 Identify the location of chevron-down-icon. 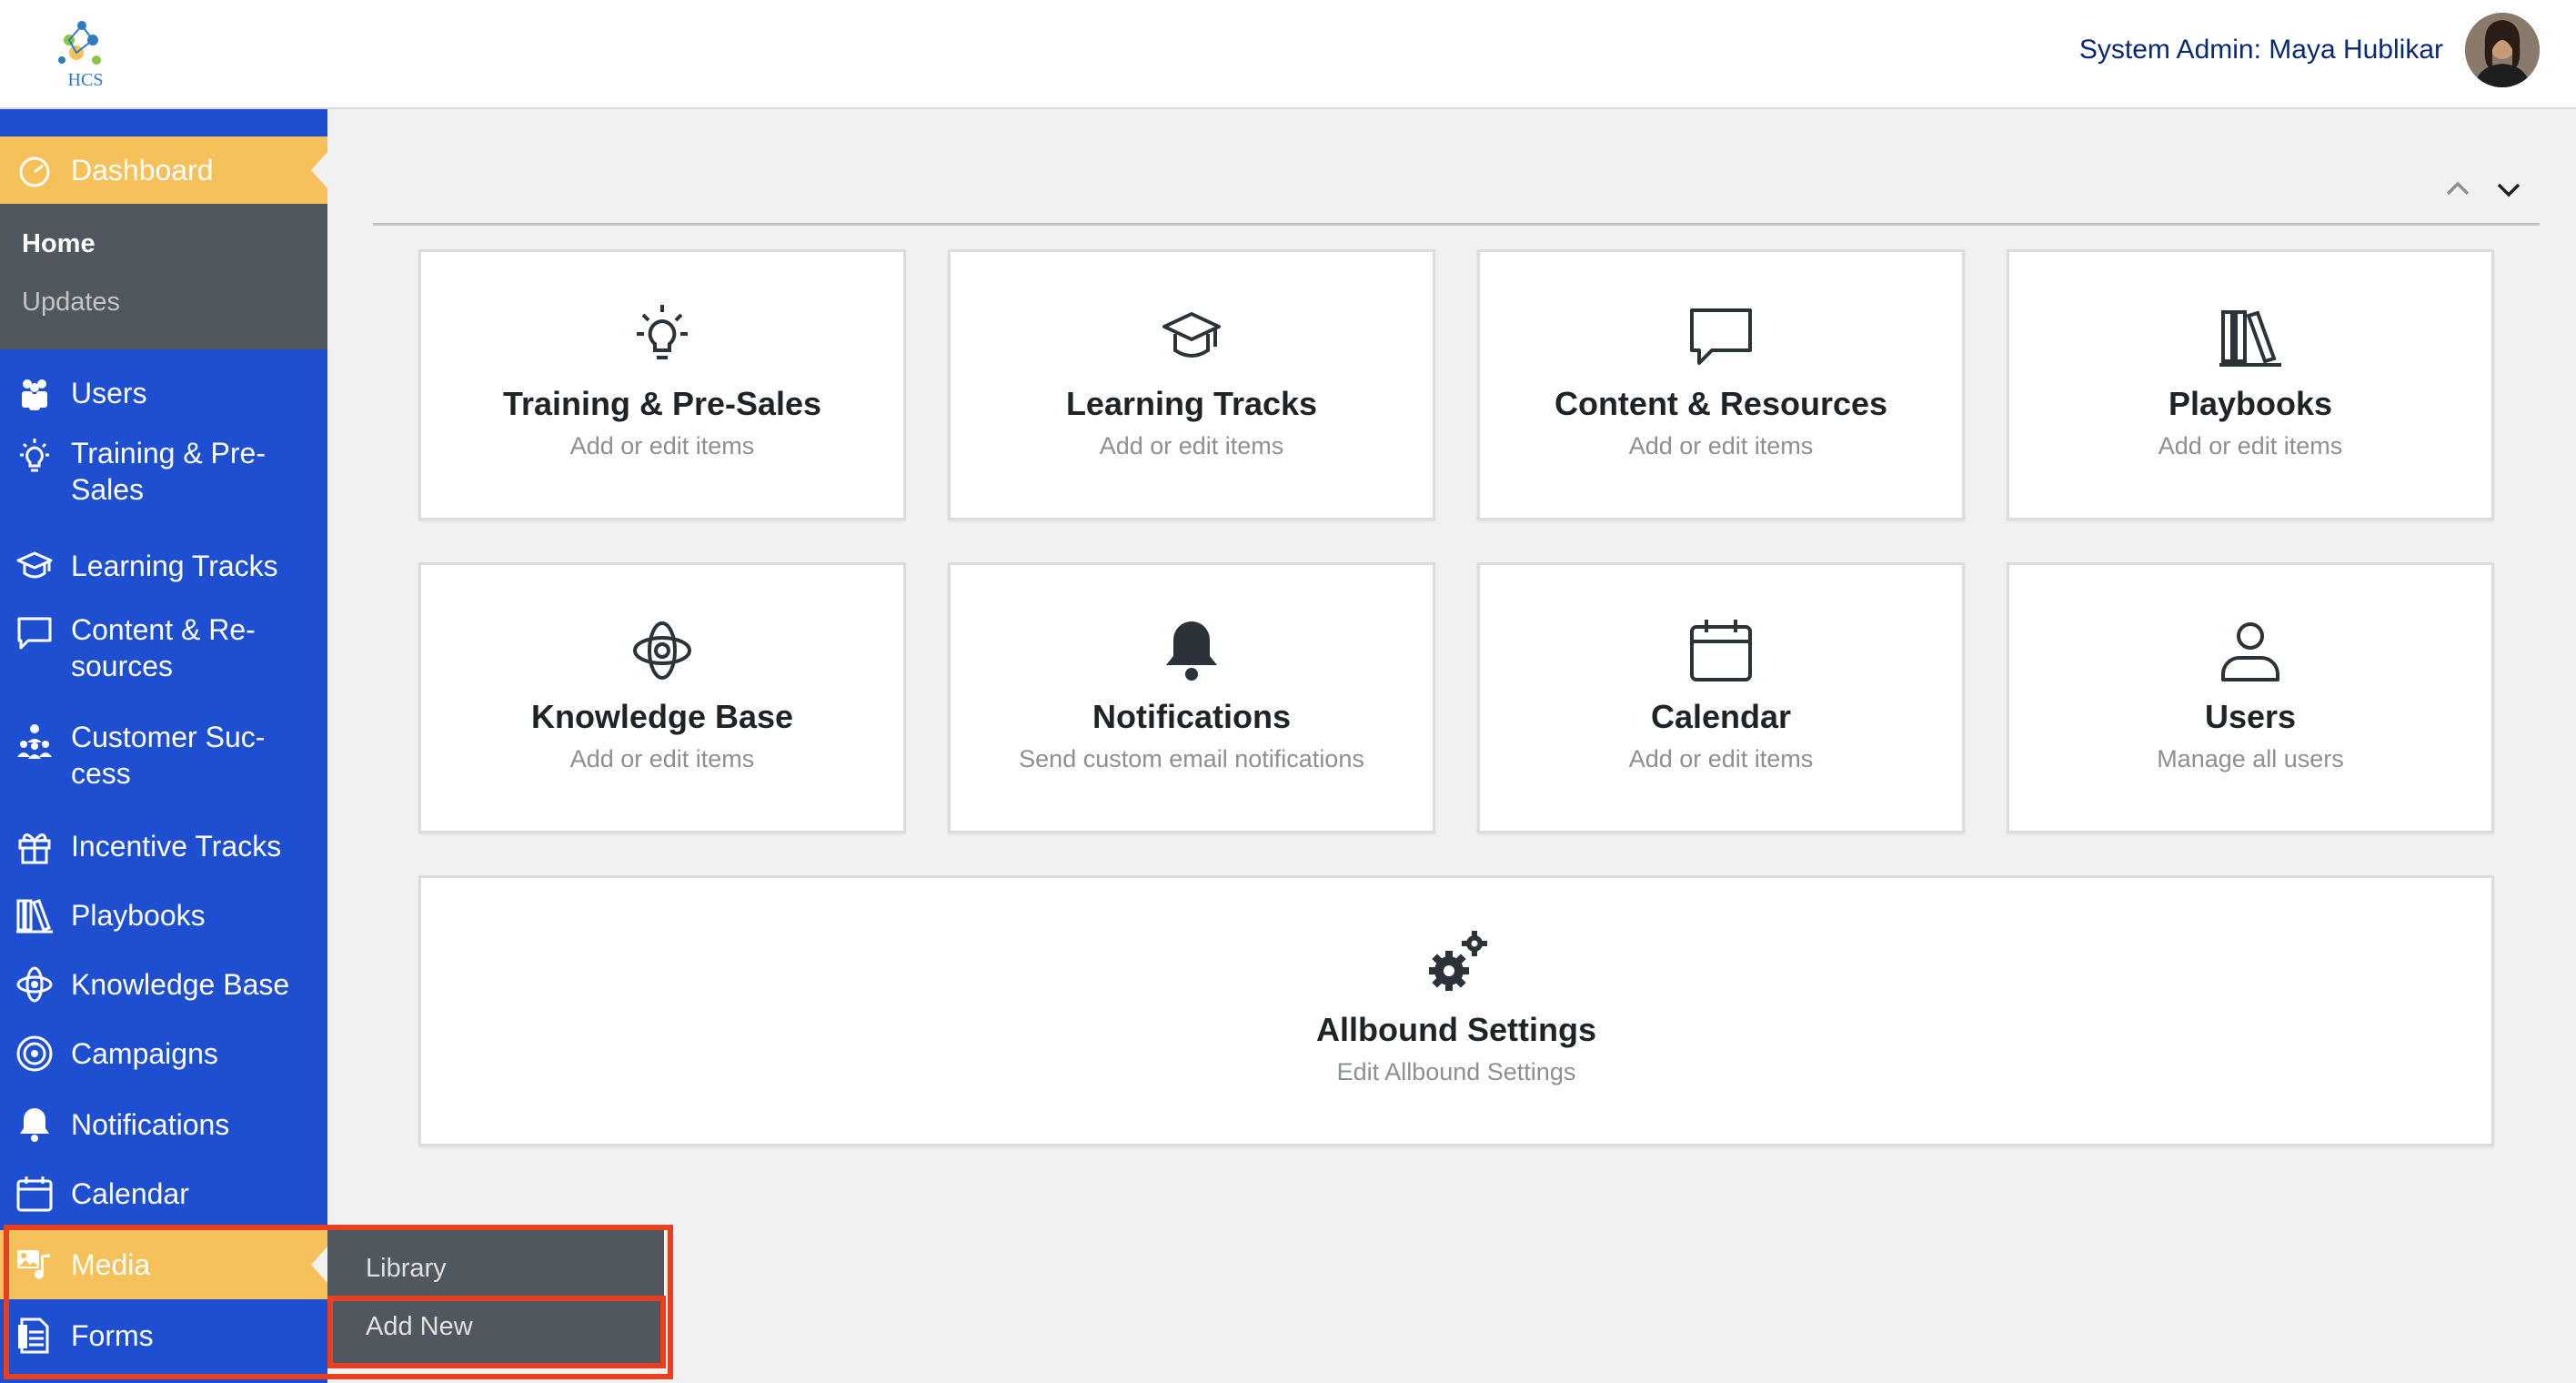
(2508, 189).